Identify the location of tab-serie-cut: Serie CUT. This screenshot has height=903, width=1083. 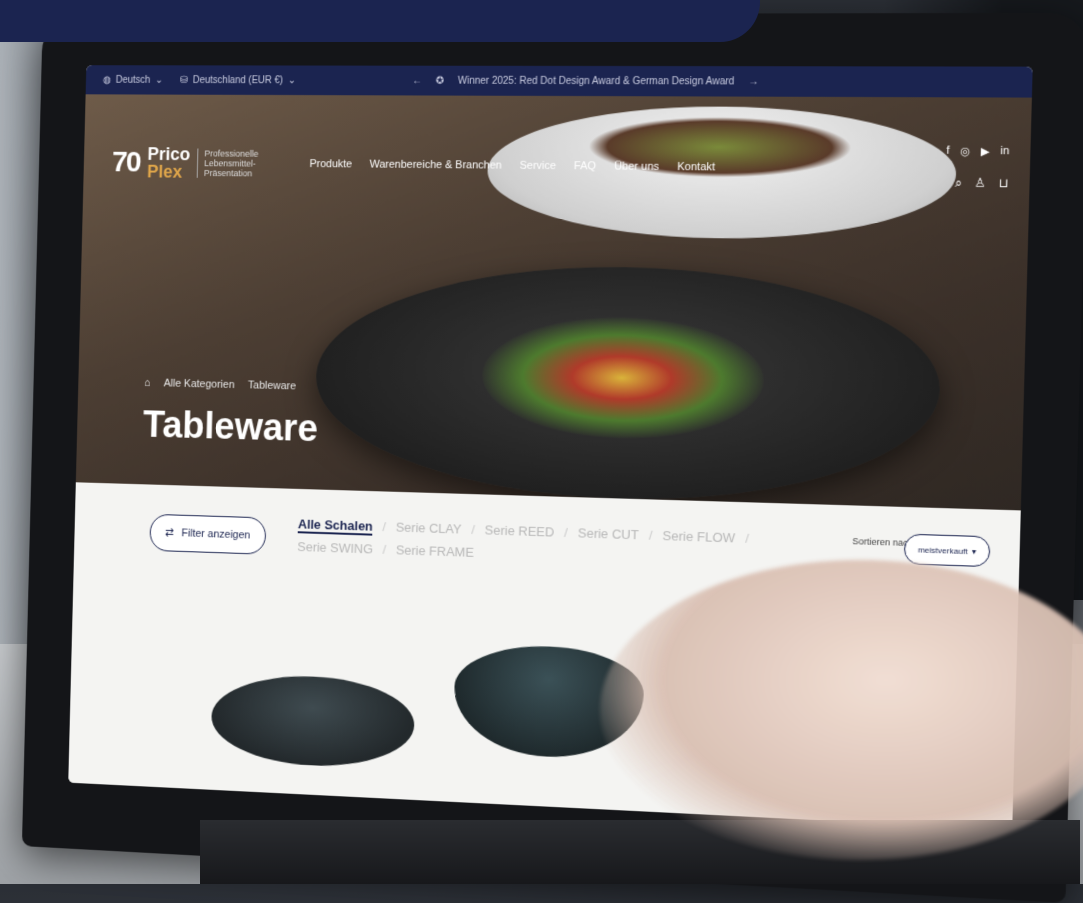
(608, 534).